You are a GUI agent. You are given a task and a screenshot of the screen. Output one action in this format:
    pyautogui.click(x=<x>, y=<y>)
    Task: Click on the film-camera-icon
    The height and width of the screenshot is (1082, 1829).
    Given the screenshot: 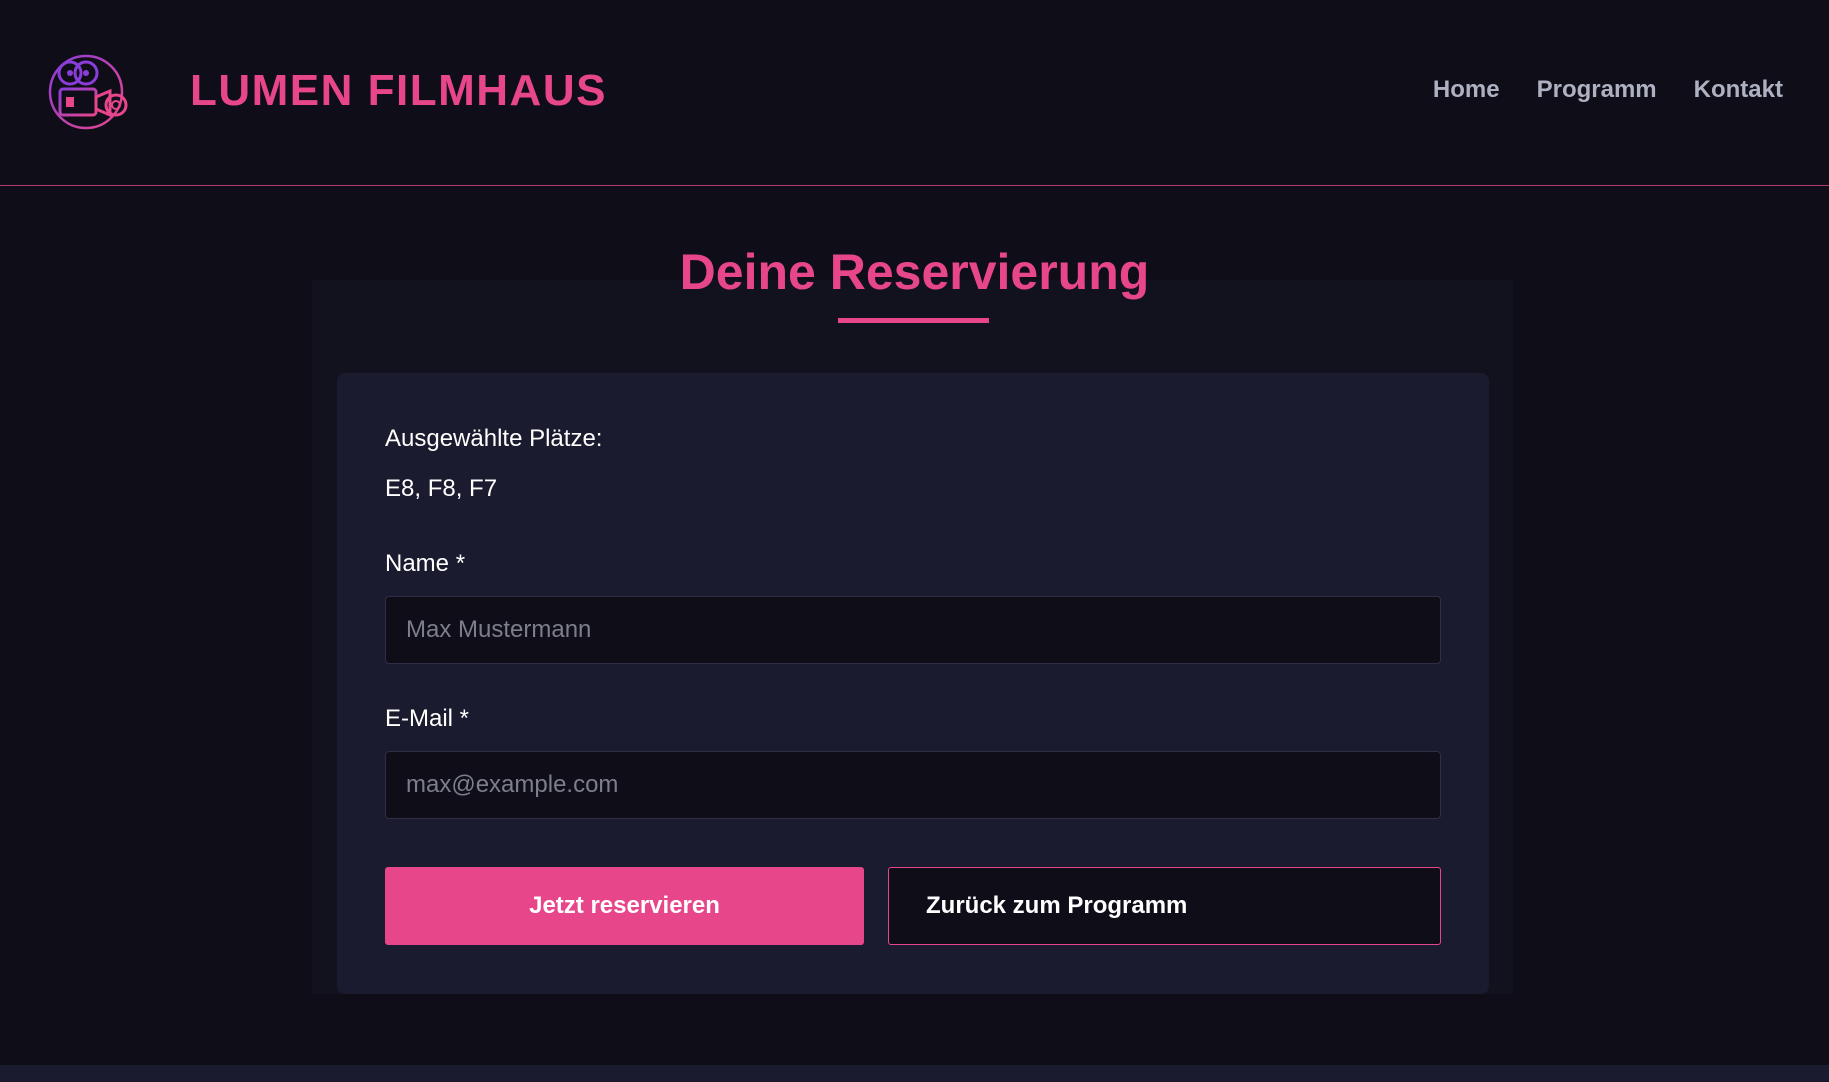 What is the action you would take?
    pyautogui.click(x=90, y=92)
    